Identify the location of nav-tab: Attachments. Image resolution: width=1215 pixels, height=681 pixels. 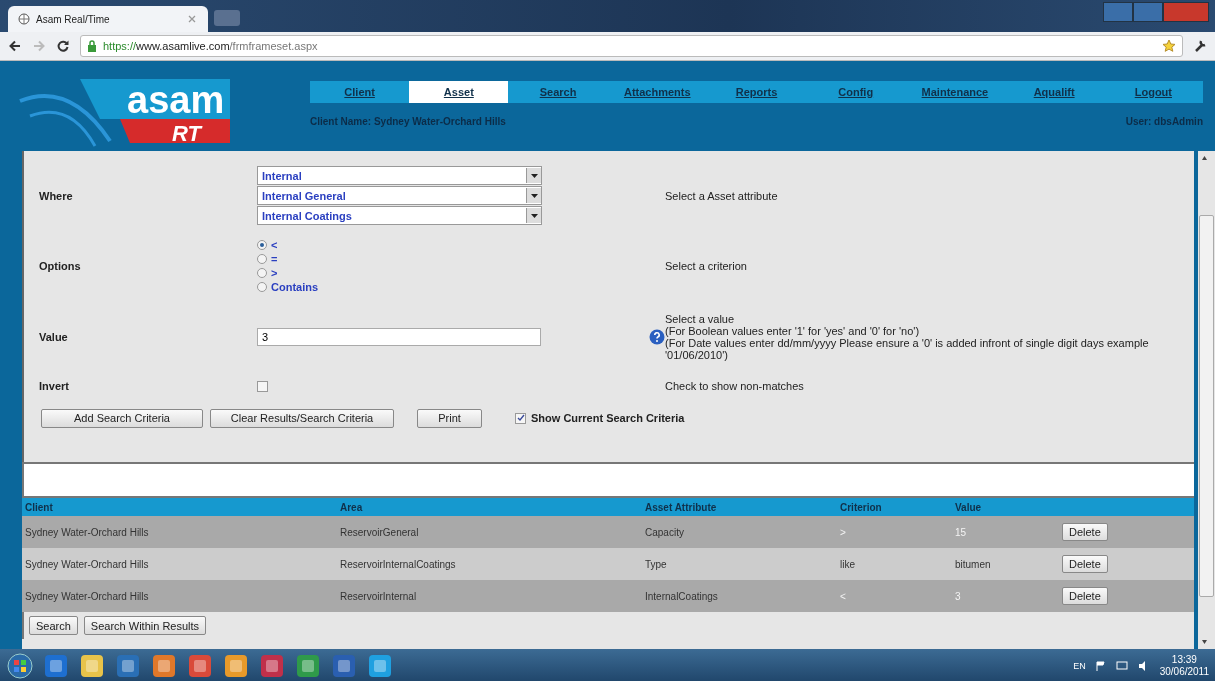
(657, 92).